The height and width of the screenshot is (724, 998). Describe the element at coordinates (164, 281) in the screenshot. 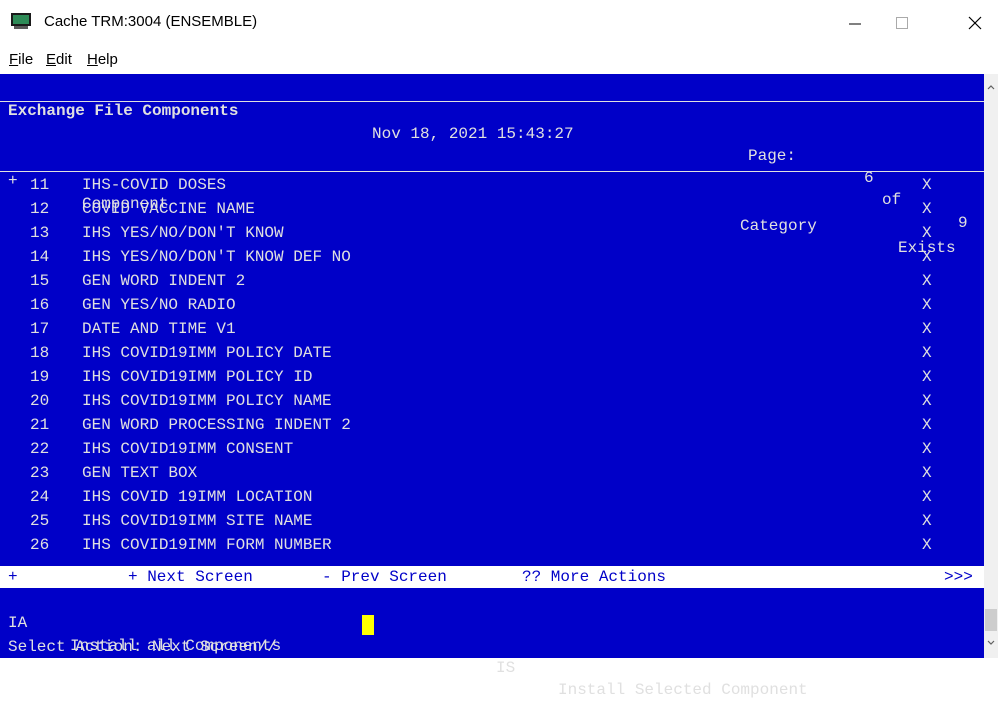

I see `item-component-name: GEN WORD INDENT 2` at that location.